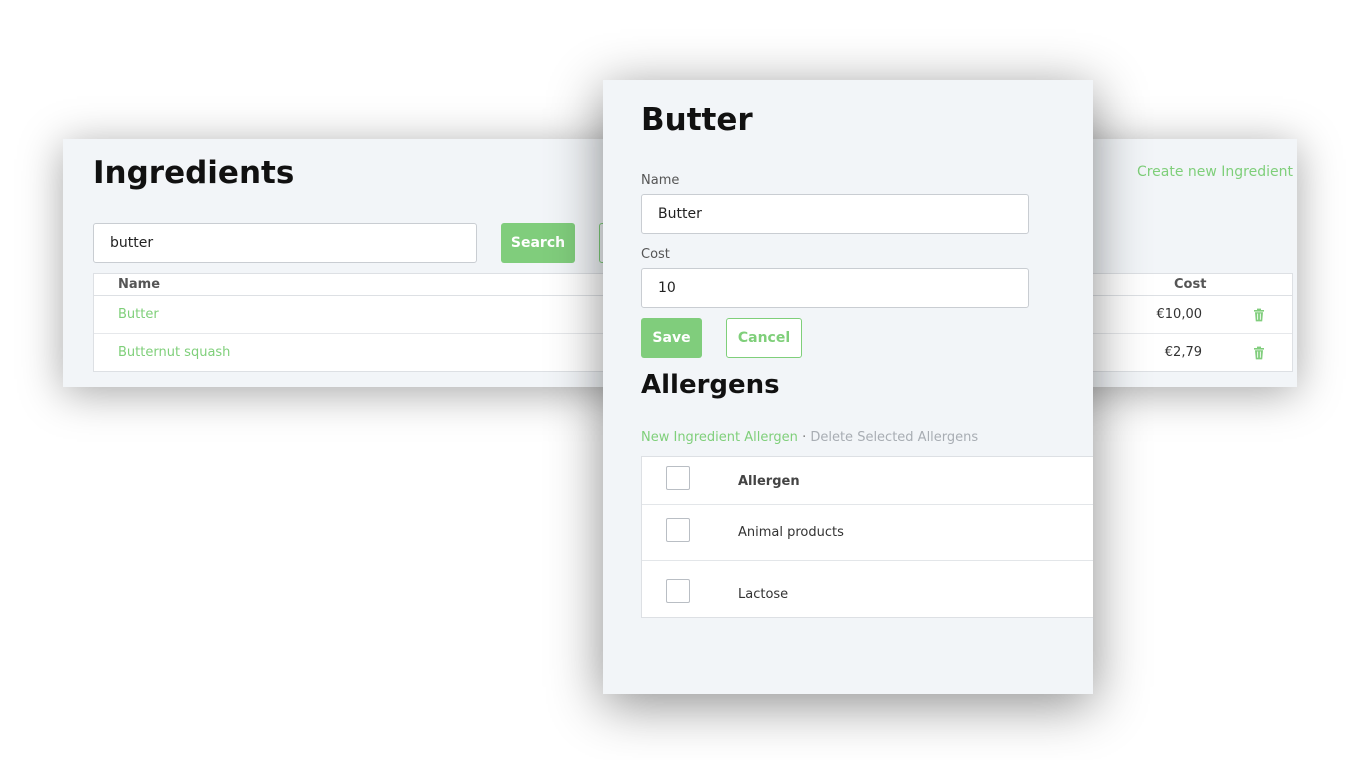  Describe the element at coordinates (867, 589) in the screenshot. I see `table-row: Lactose` at that location.